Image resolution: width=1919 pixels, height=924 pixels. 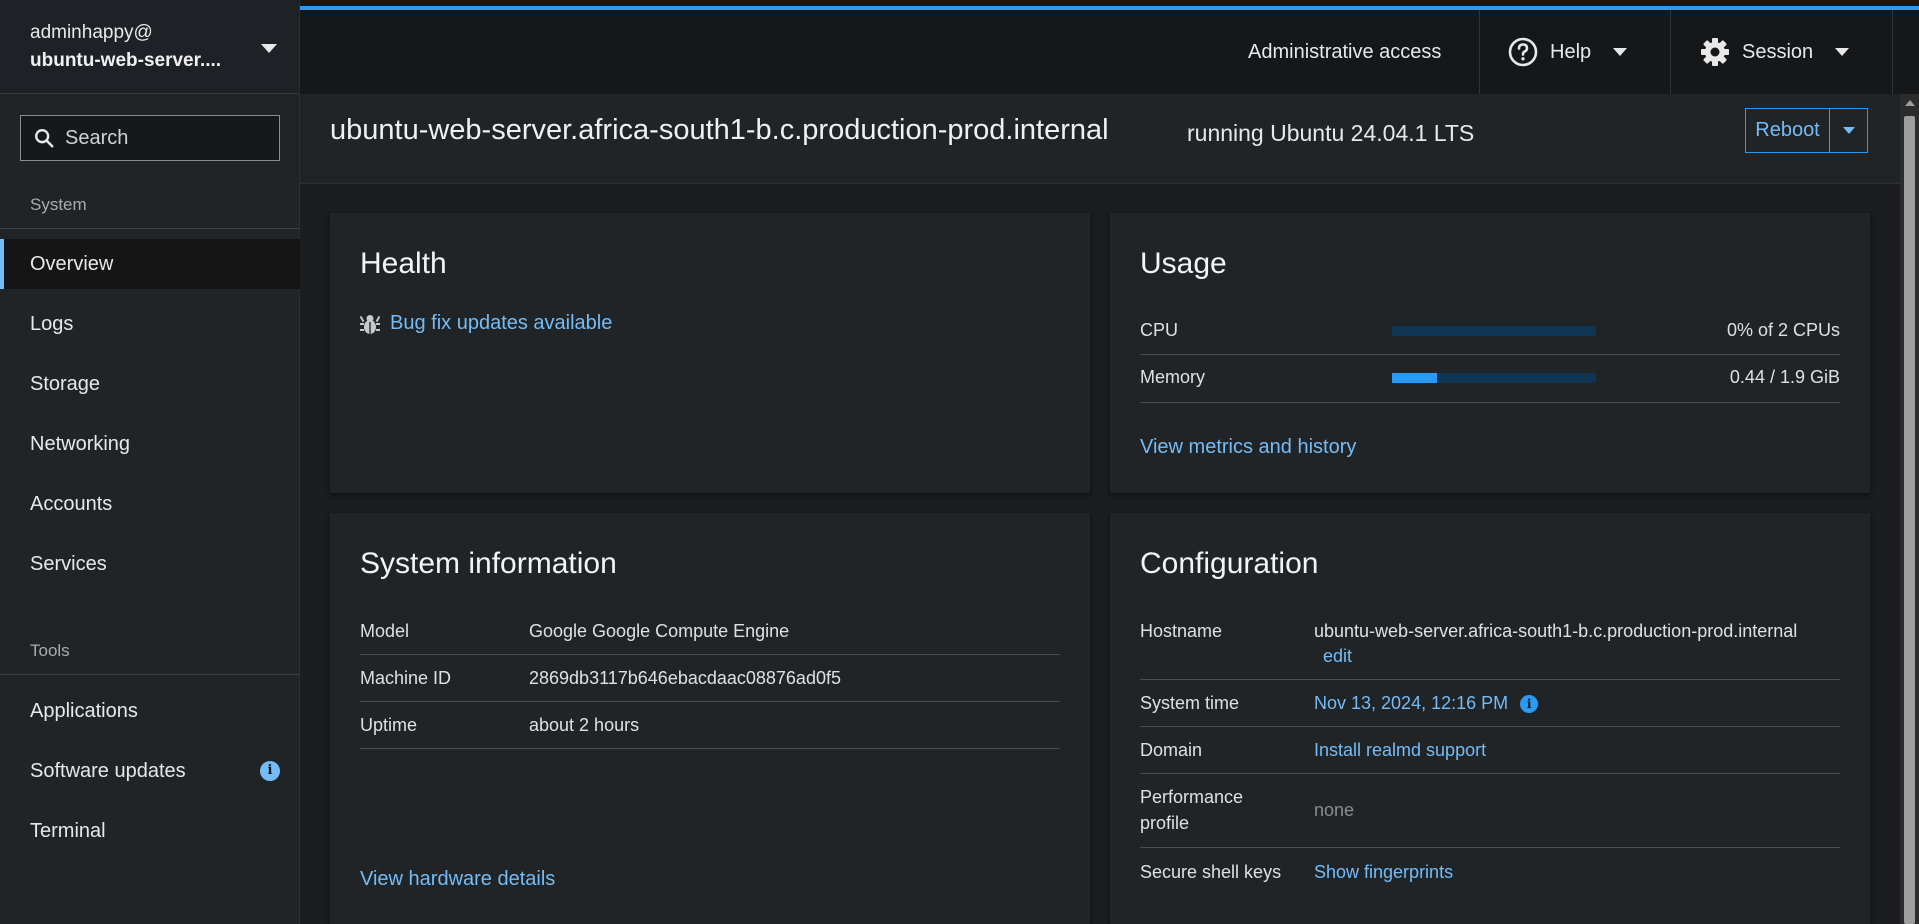 What do you see at coordinates (1910, 103) in the screenshot?
I see `scroll-up-arrow-icon` at bounding box center [1910, 103].